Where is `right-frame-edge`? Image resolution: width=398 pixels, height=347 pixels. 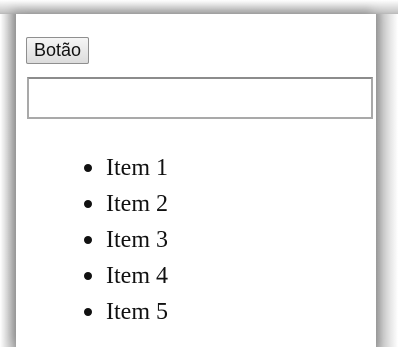
right-frame-edge is located at coordinates (386, 180).